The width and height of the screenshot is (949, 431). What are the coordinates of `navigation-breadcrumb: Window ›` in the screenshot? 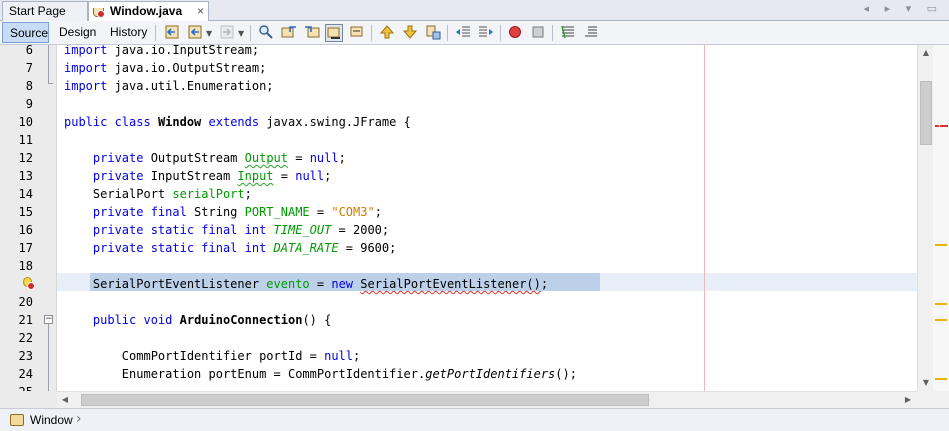 It's located at (474, 419).